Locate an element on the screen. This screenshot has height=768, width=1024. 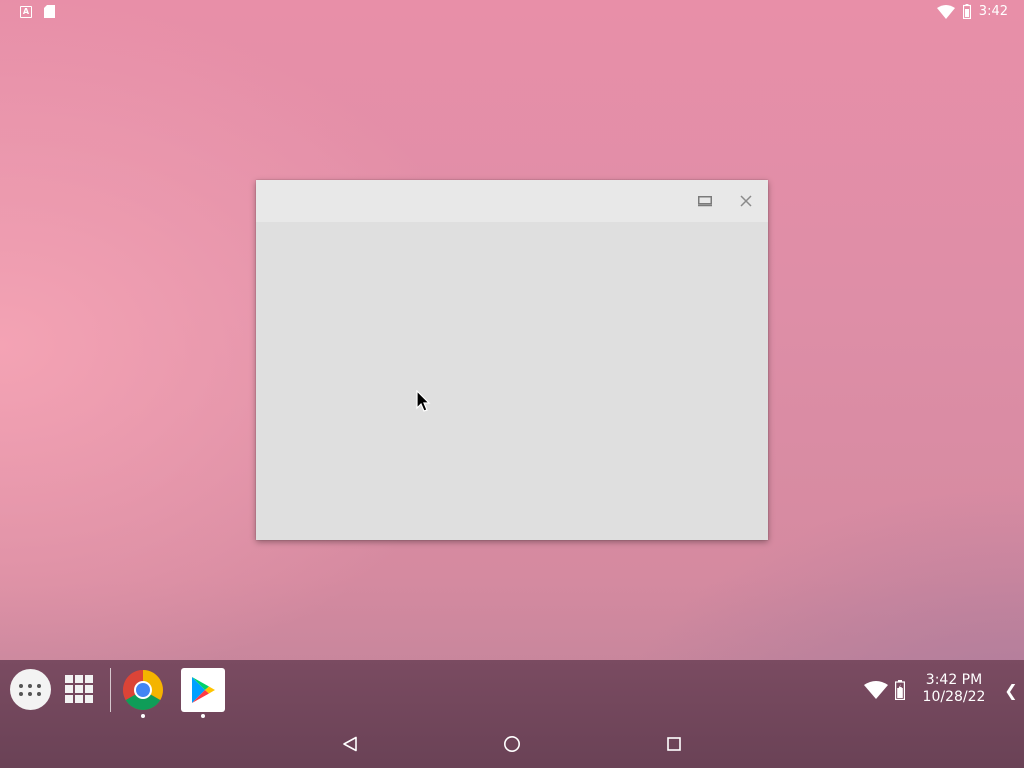
taskbar: 3:42 PM 10/28/22 ❮ is located at coordinates (512, 714).